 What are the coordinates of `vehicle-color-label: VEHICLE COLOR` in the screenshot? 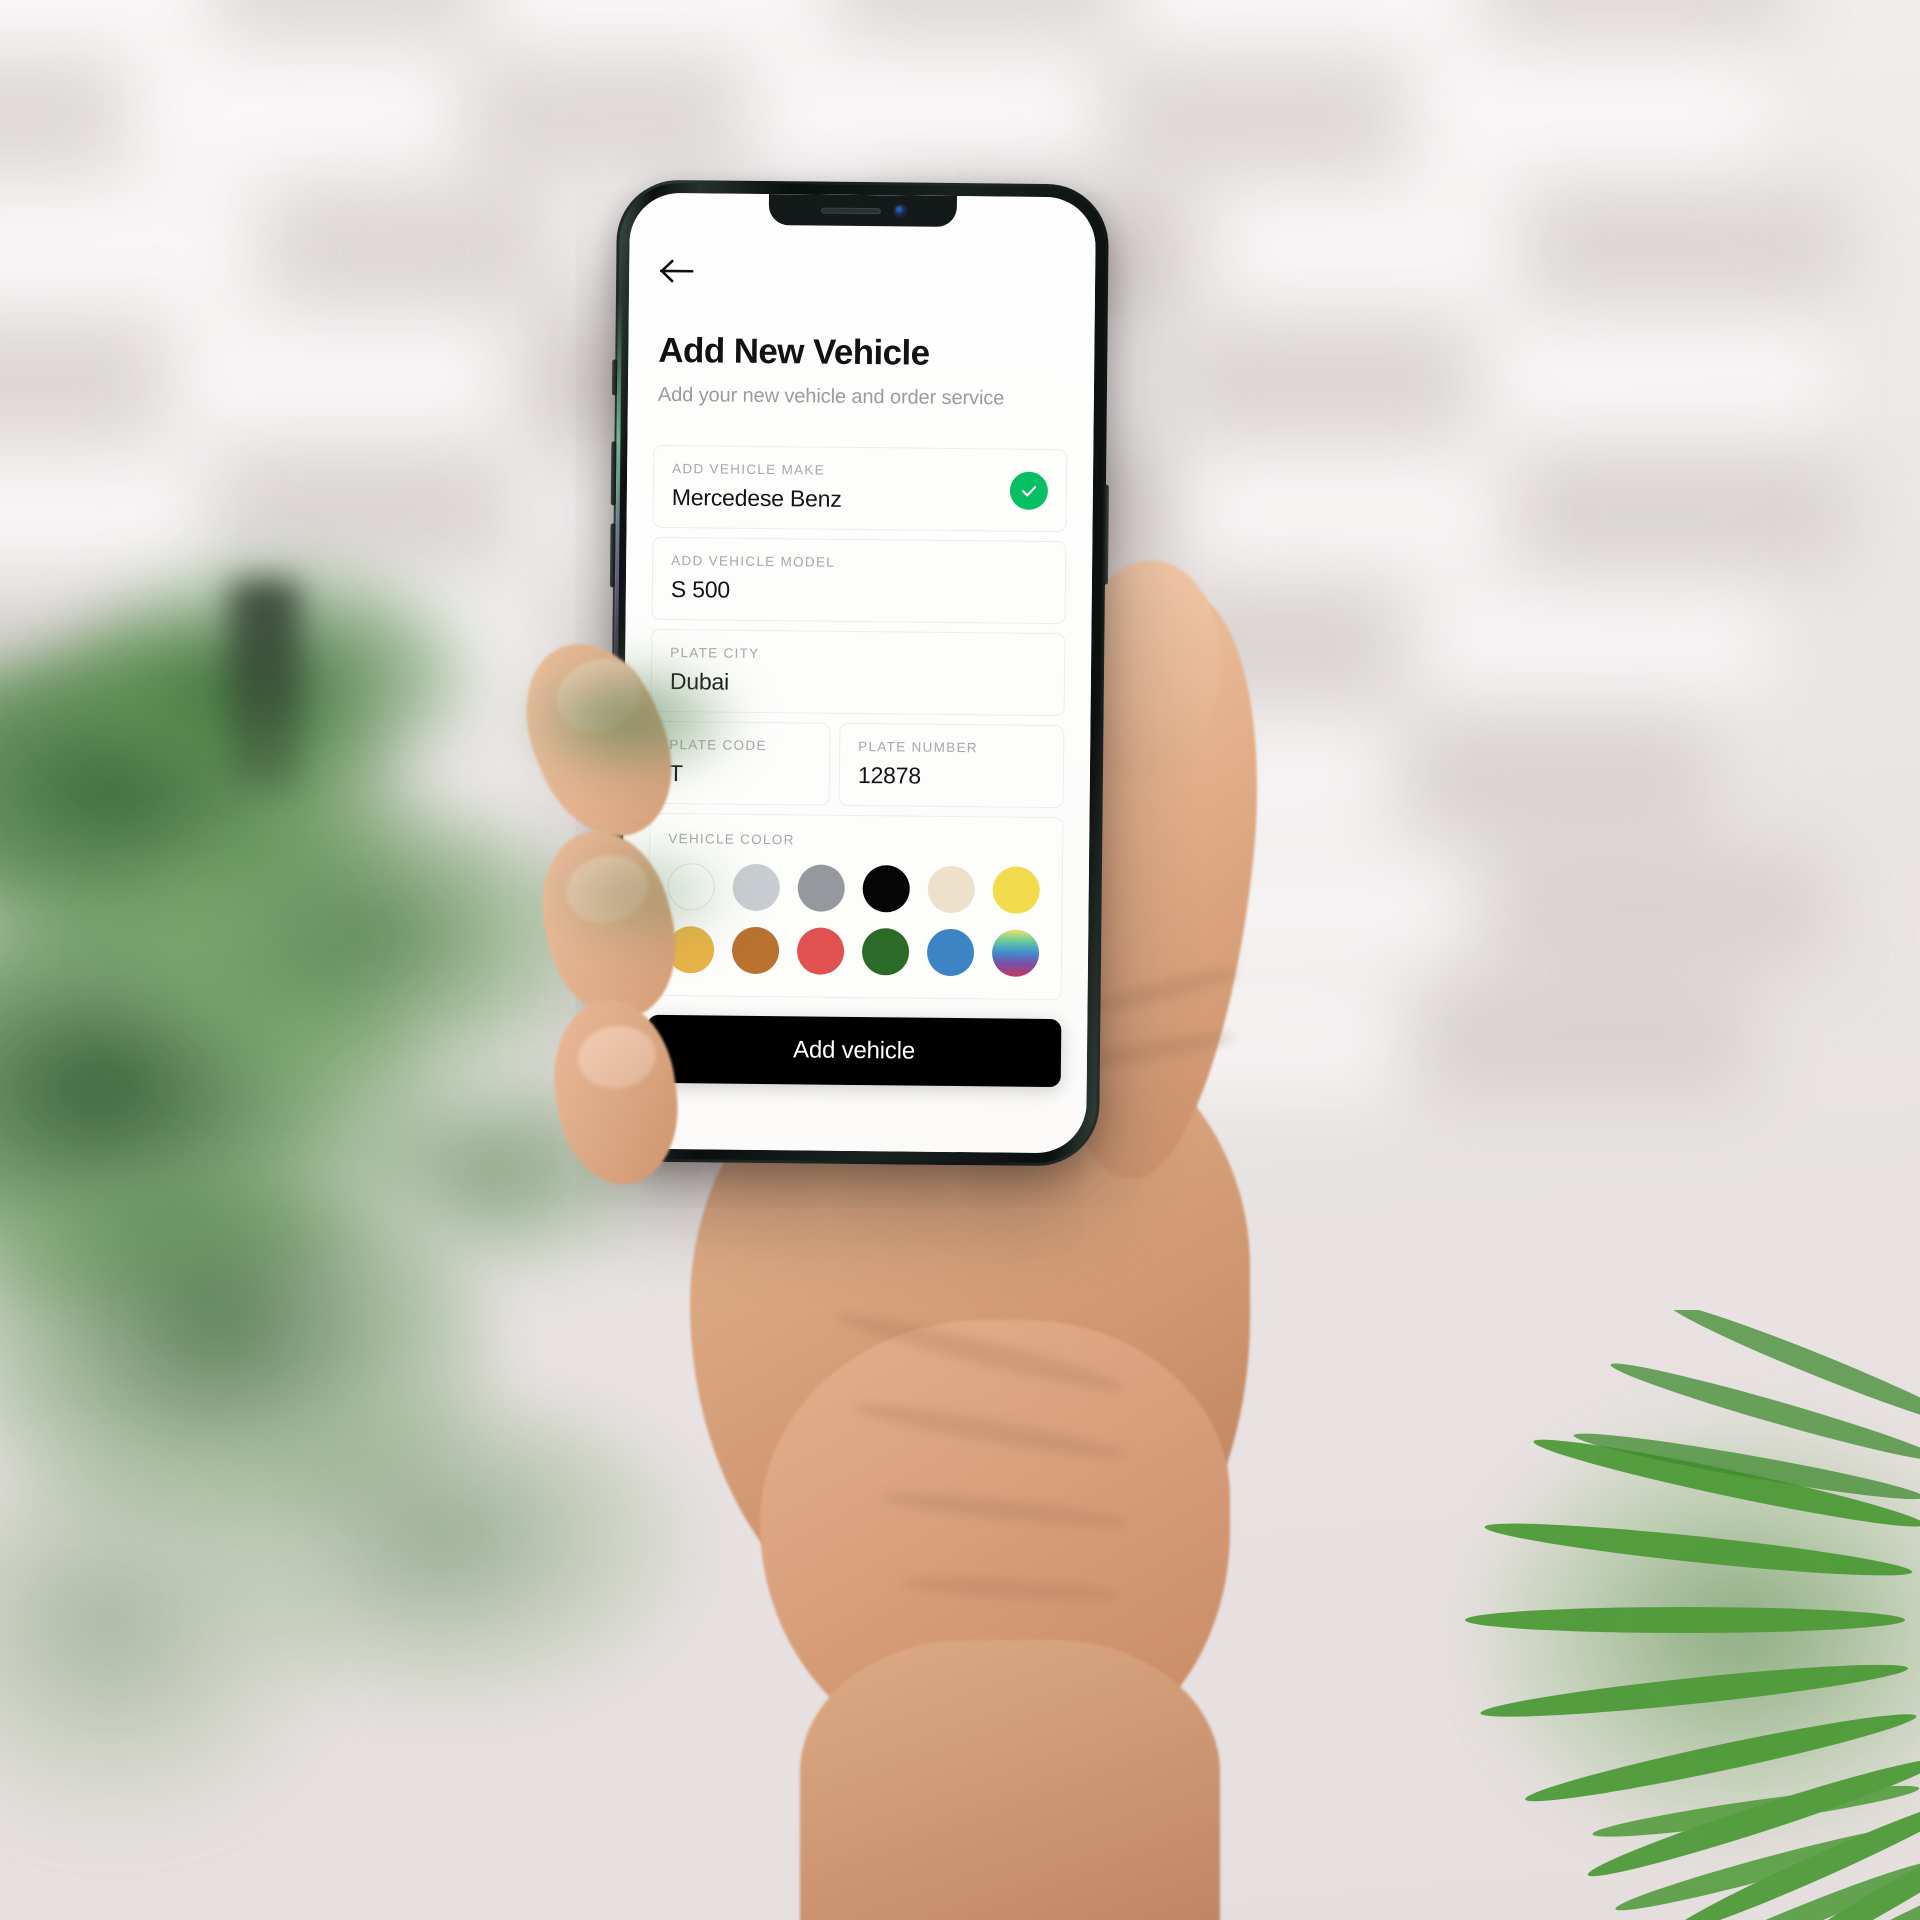 It's located at (731, 839).